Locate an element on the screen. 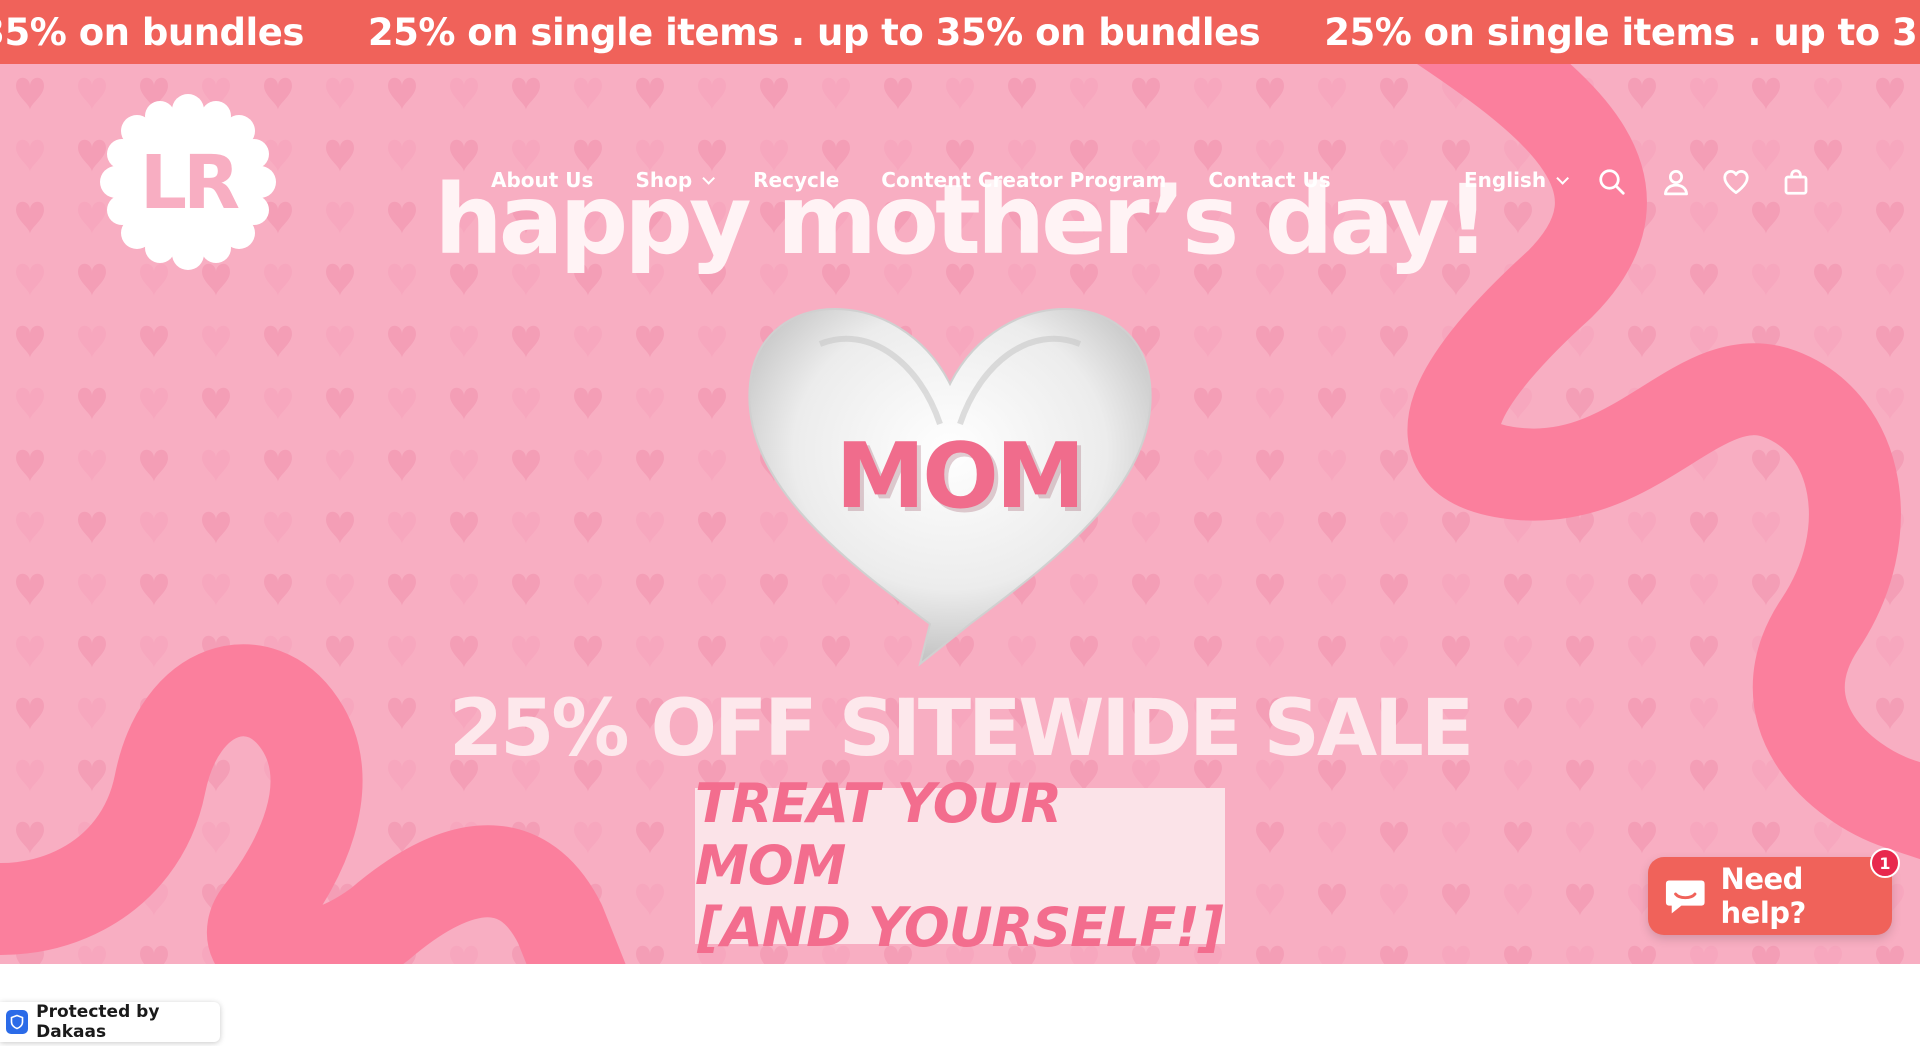 The width and height of the screenshot is (1920, 1046). help-chat-label: Need help? is located at coordinates (1763, 896).